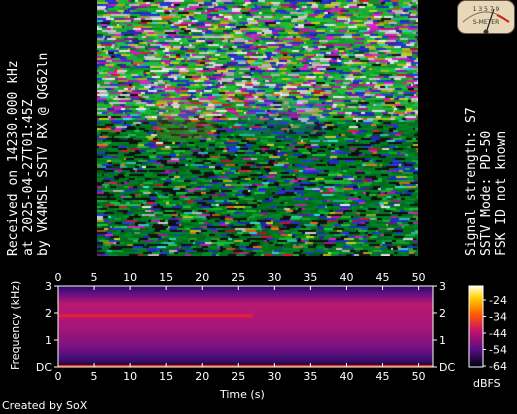 The height and width of the screenshot is (414, 517). Describe the element at coordinates (130, 376) in the screenshot. I see `x-tick-label-bottom: 10` at that location.